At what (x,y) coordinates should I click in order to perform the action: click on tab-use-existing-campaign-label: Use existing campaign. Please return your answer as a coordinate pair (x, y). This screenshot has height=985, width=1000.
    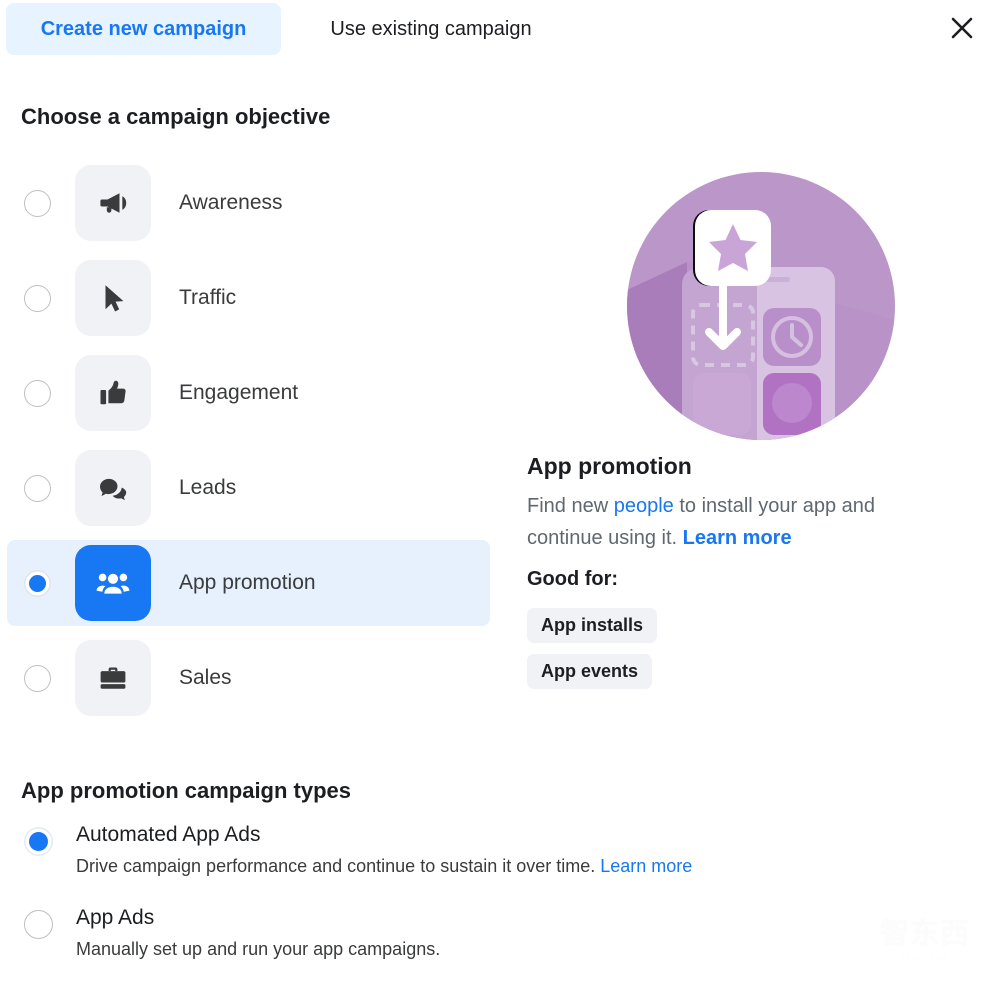
    Looking at the image, I should click on (431, 28).